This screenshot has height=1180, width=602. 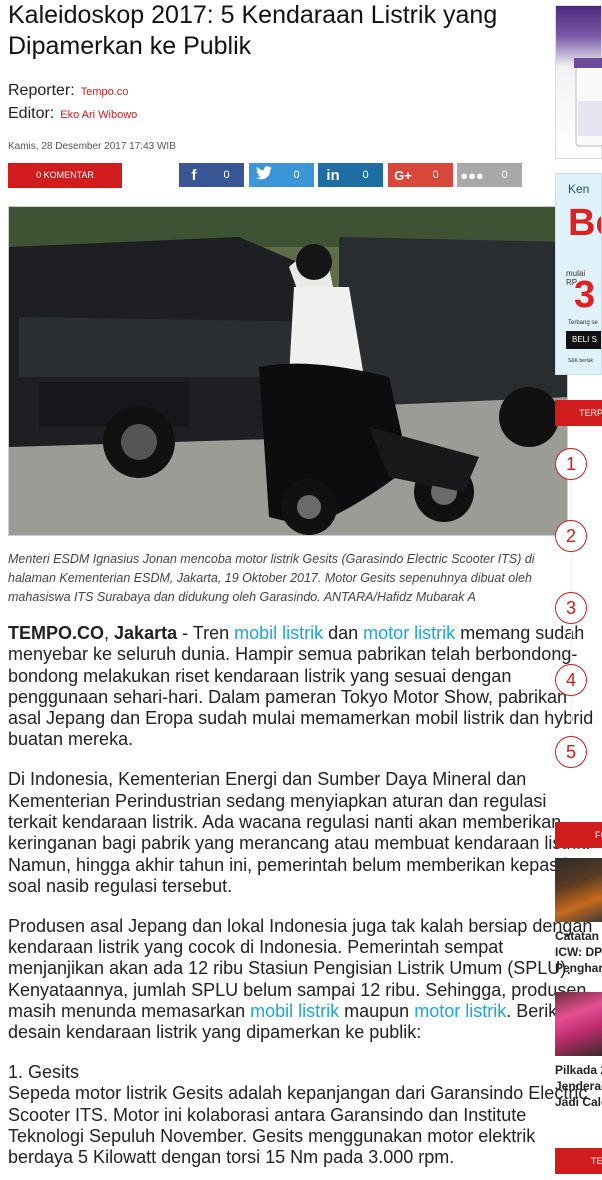 I want to click on more-icon: ●●●, so click(x=472, y=175).